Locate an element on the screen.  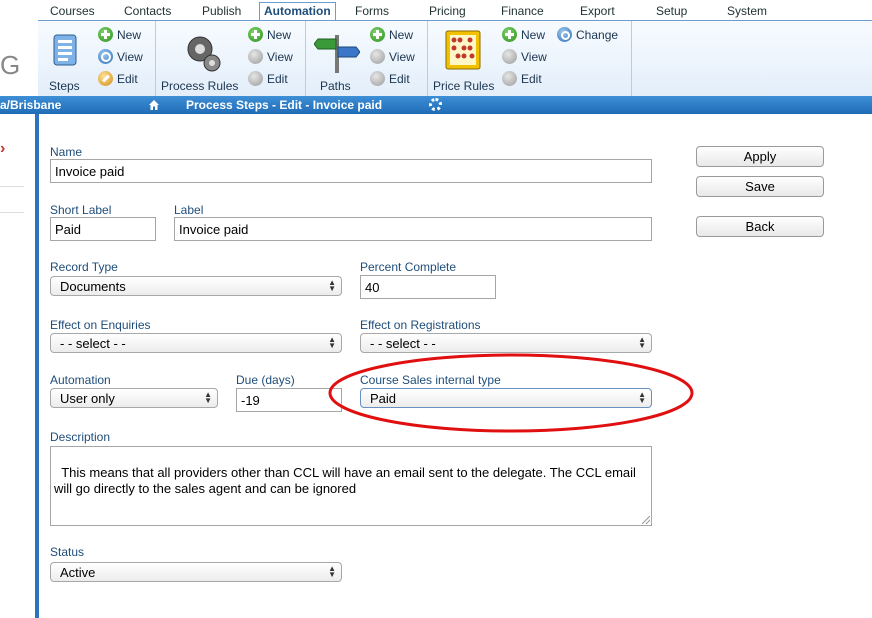
price-rules-label: Price Rules is located at coordinates (463, 86).